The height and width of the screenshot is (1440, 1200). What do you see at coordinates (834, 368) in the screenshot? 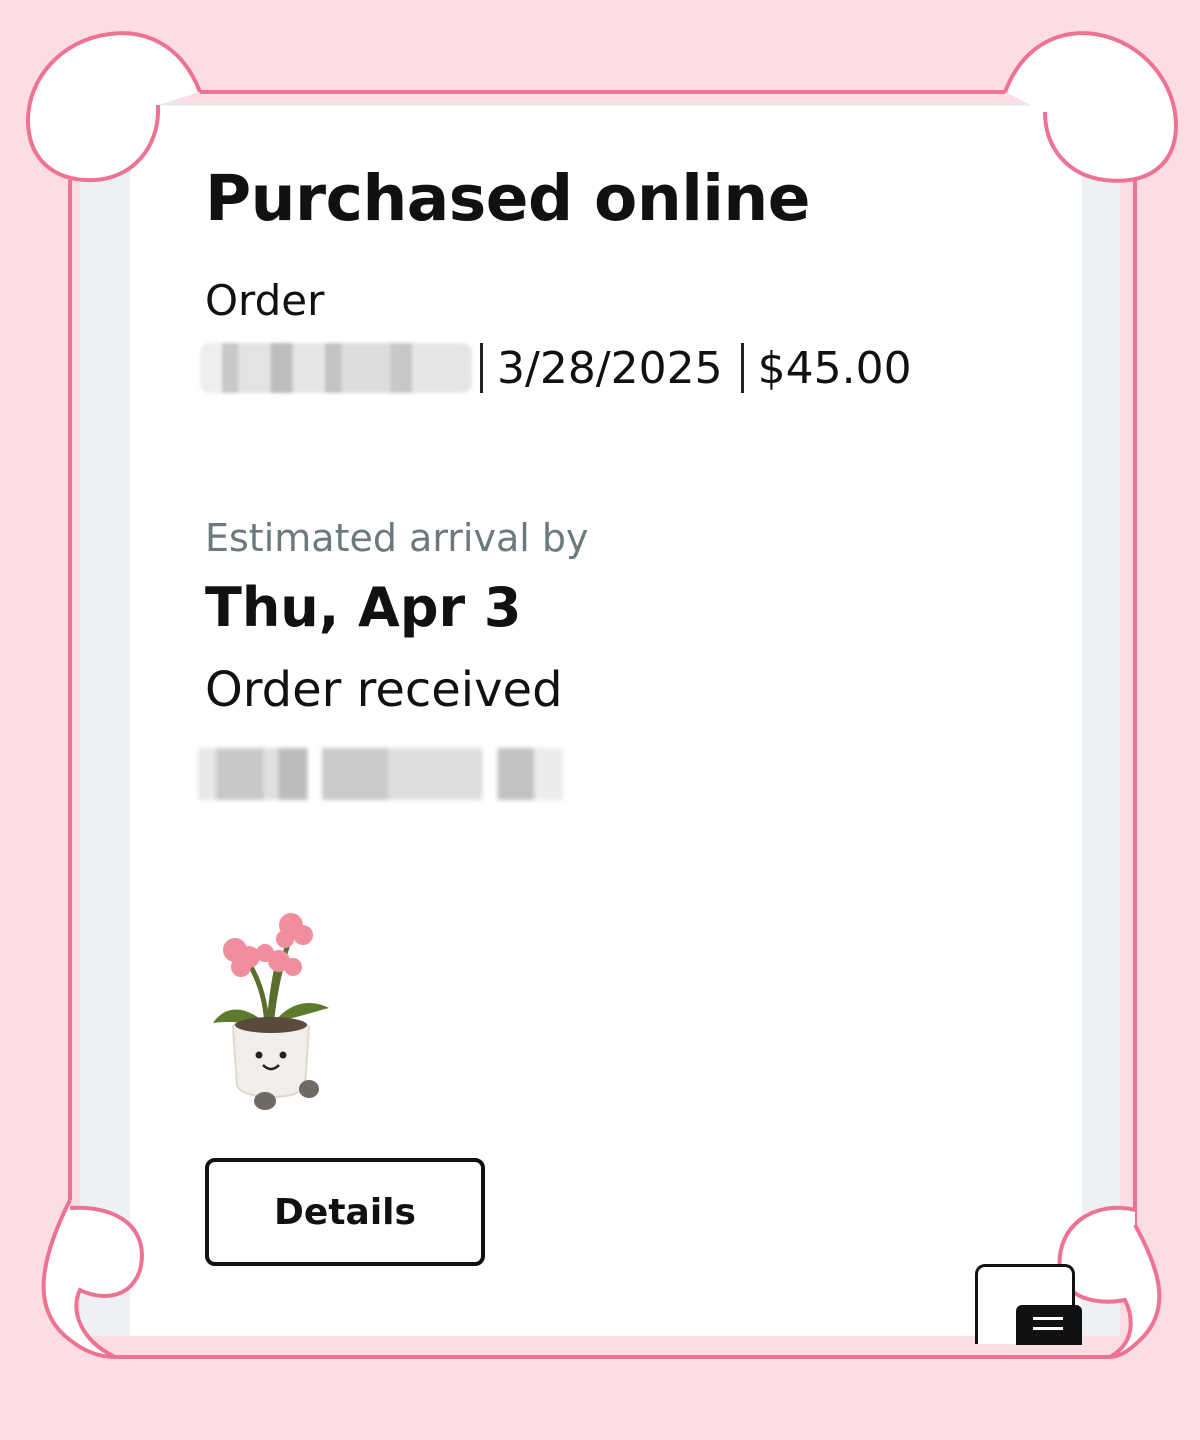
I see `order-total: $45.00` at bounding box center [834, 368].